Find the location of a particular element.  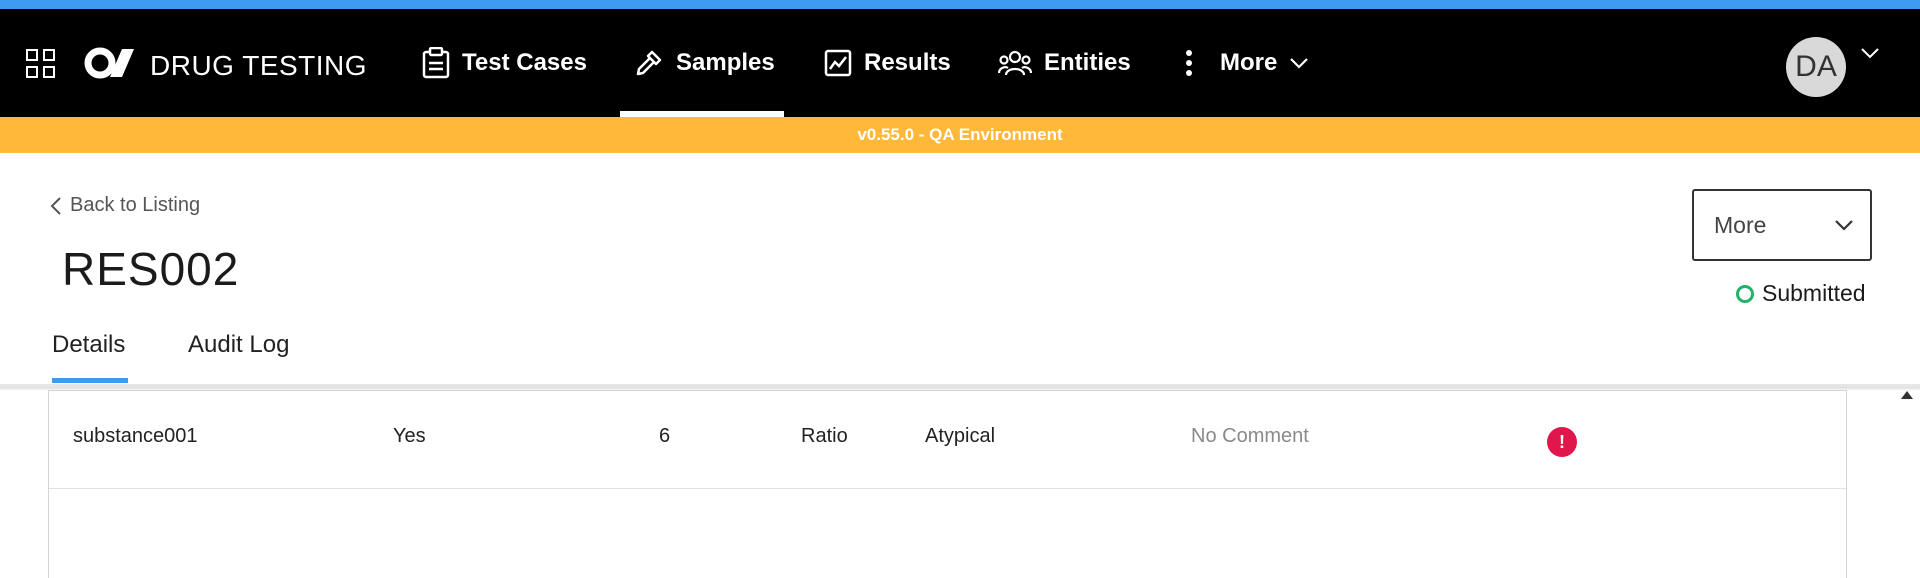

top-accent-stripe is located at coordinates (960, 4).